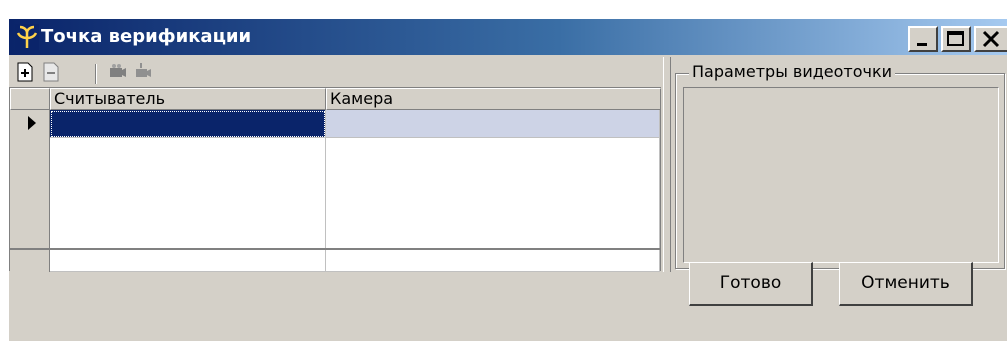  Describe the element at coordinates (493, 193) in the screenshot. I see `empty-grid-area-camera` at that location.